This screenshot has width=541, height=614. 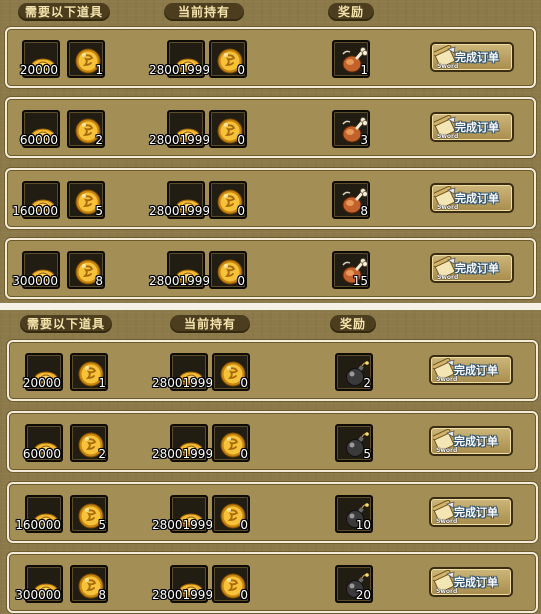 What do you see at coordinates (204, 12) in the screenshot?
I see `owned-items-header: 当前持有` at bounding box center [204, 12].